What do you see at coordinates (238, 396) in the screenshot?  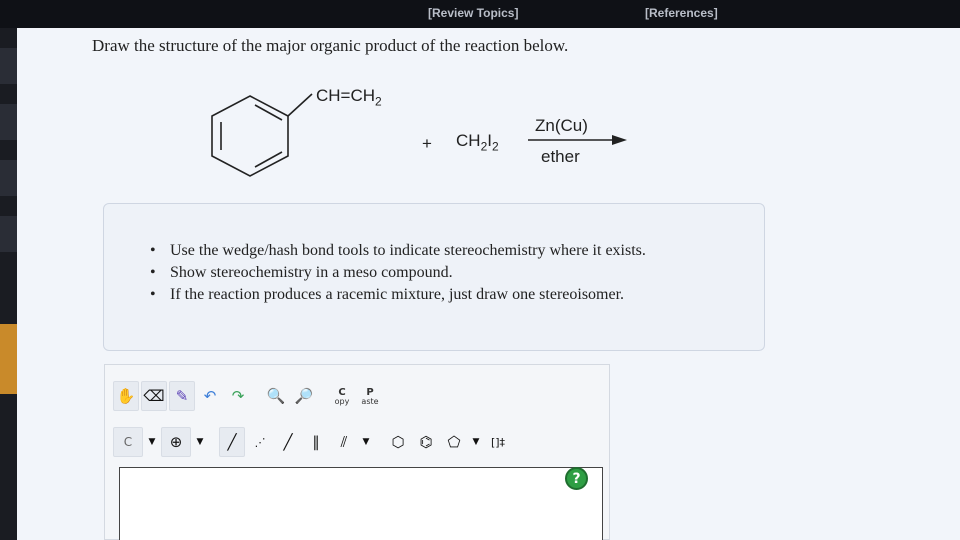 I see `redo-icon: ↷` at bounding box center [238, 396].